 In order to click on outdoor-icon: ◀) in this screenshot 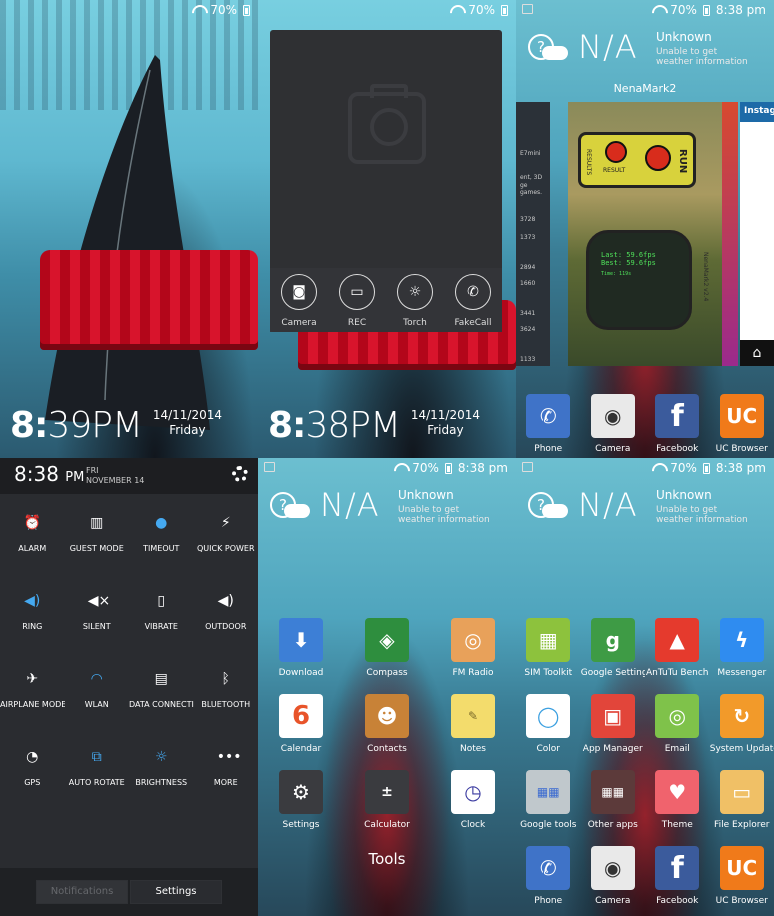, I will do `click(225, 601)`.